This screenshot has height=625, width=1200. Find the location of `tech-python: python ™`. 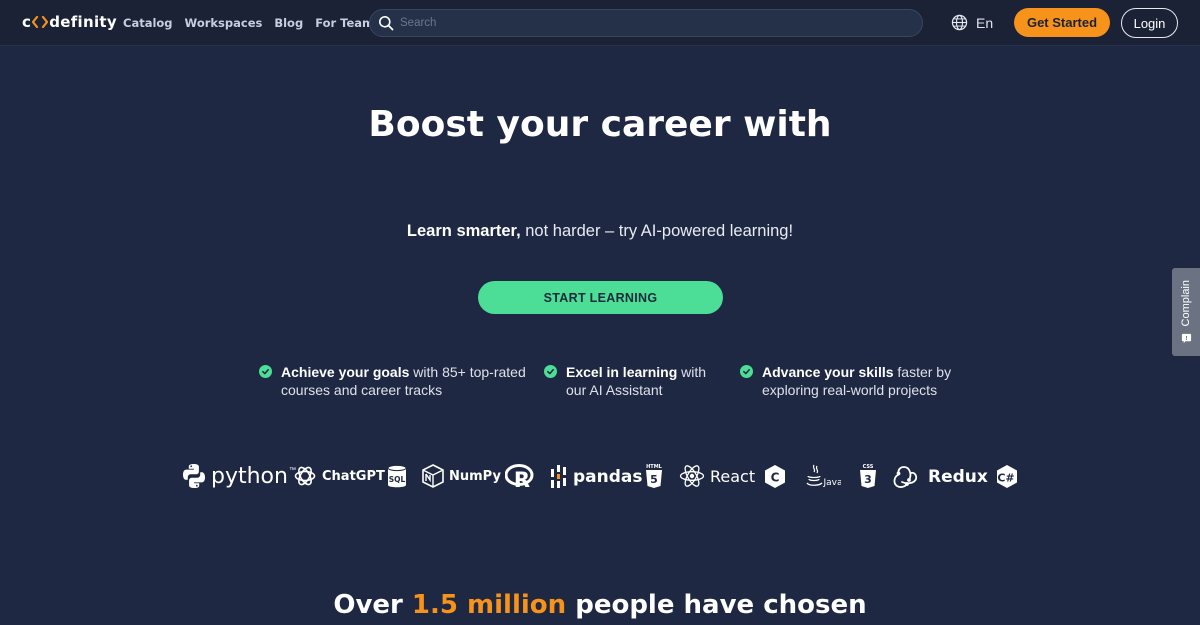

tech-python: python ™ is located at coordinates (239, 476).